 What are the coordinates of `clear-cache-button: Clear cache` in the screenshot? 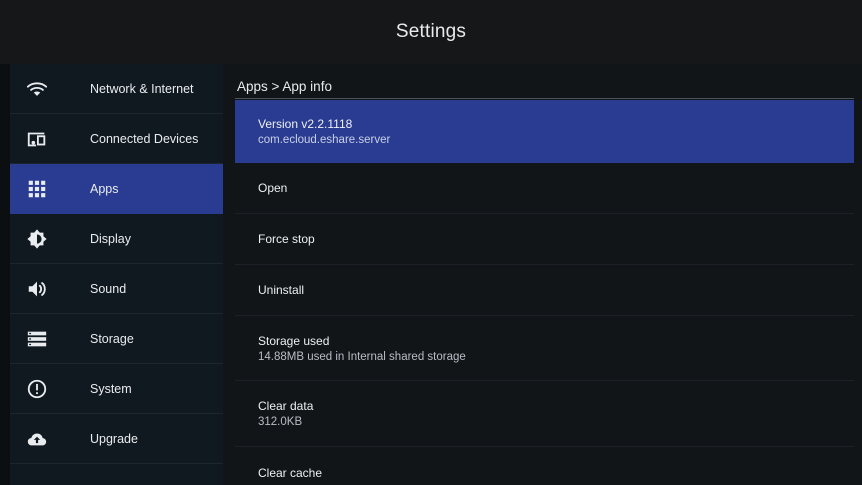 It's located at (544, 466).